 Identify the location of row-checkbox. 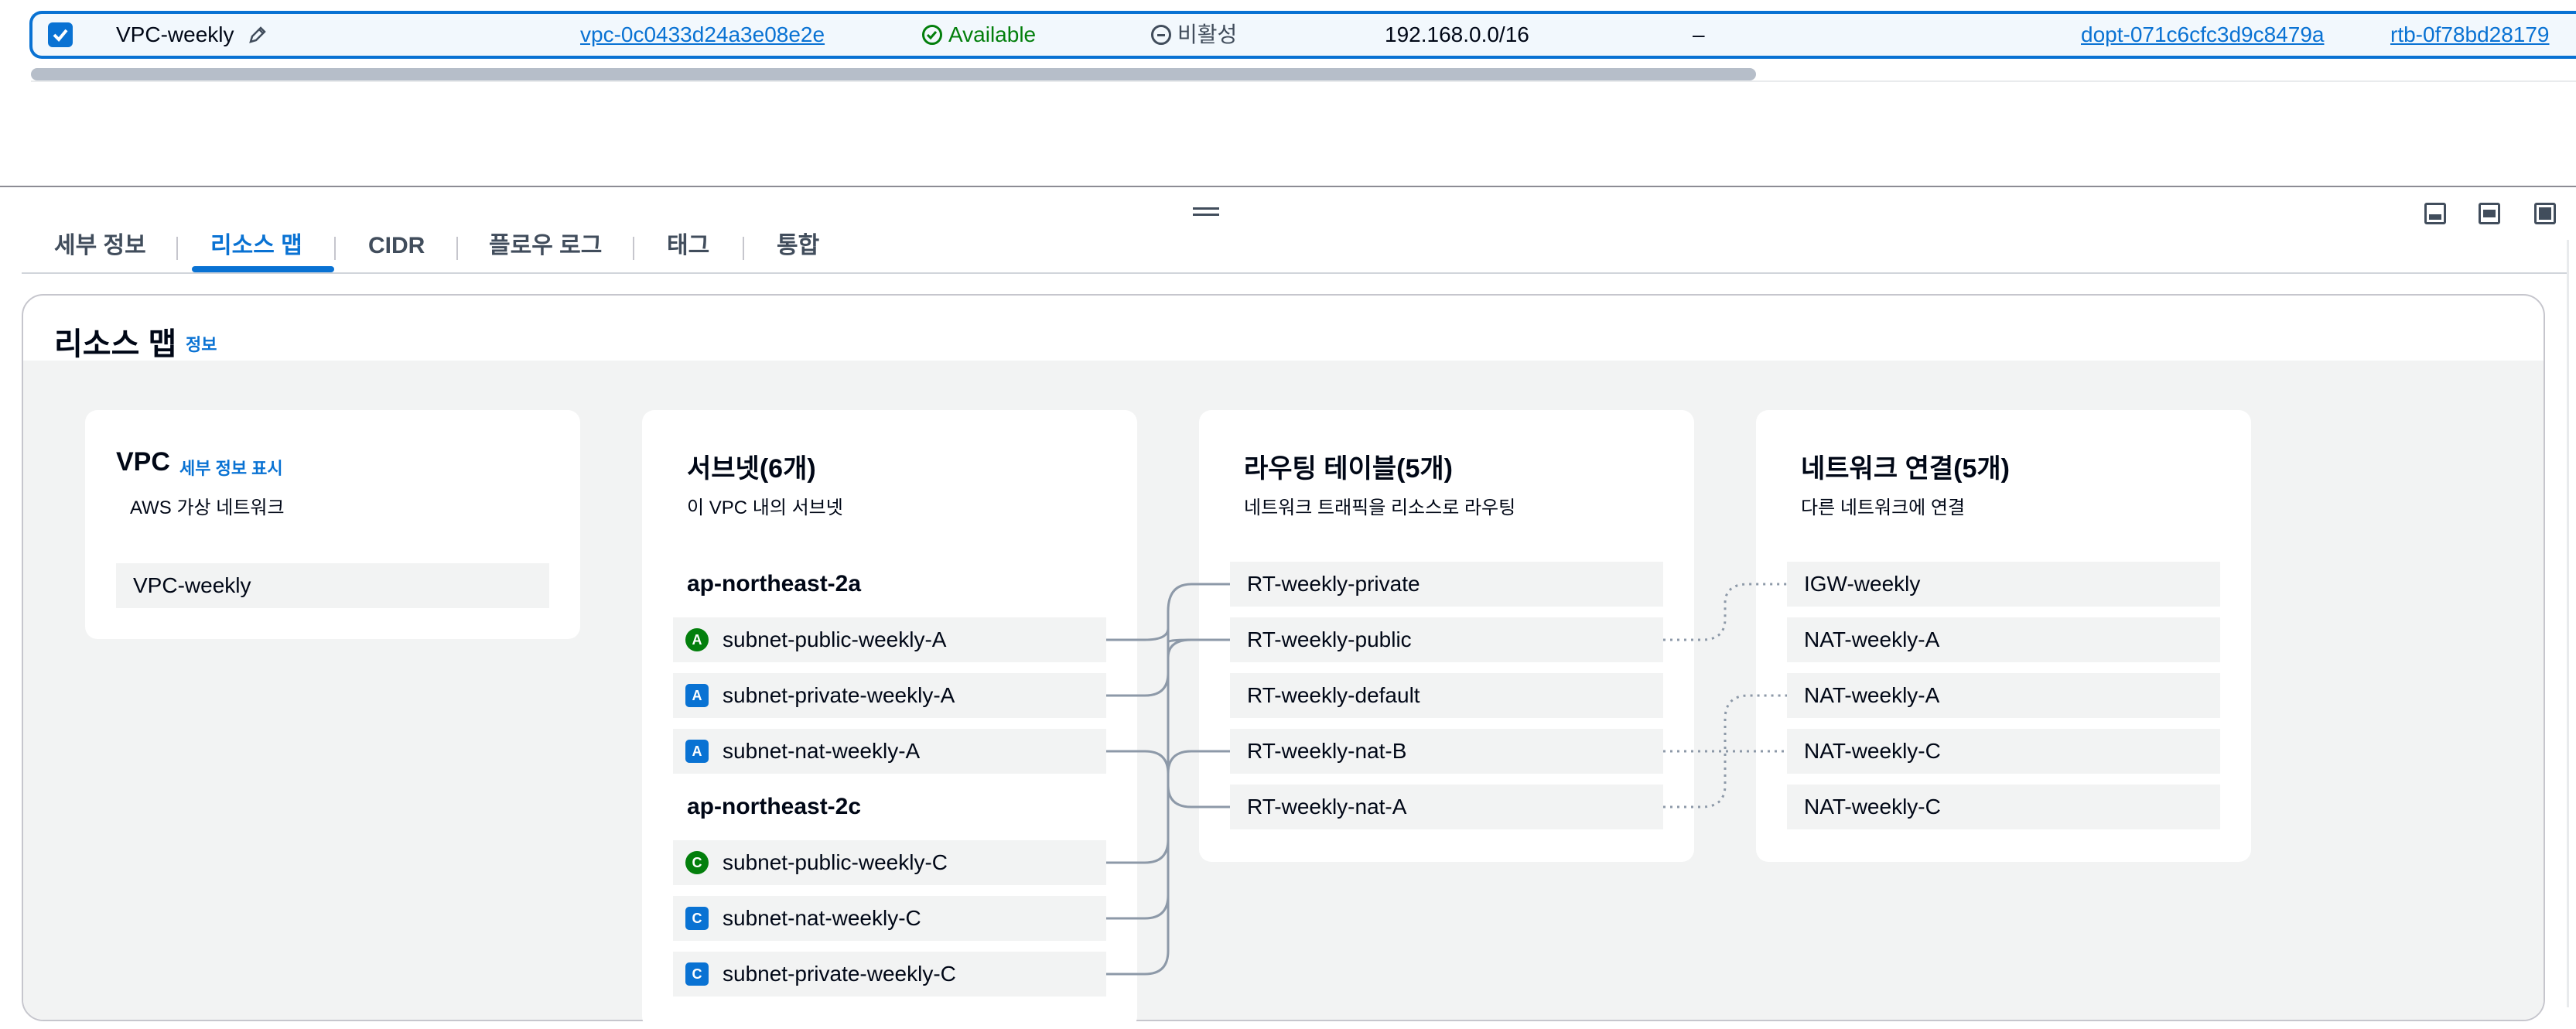
(61, 34).